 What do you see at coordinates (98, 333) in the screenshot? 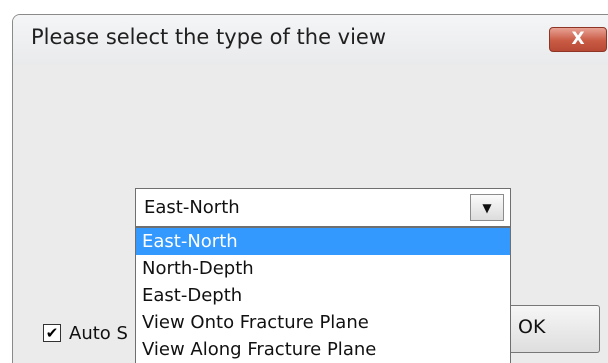
I see `auto-checkbox-label: Auto S` at bounding box center [98, 333].